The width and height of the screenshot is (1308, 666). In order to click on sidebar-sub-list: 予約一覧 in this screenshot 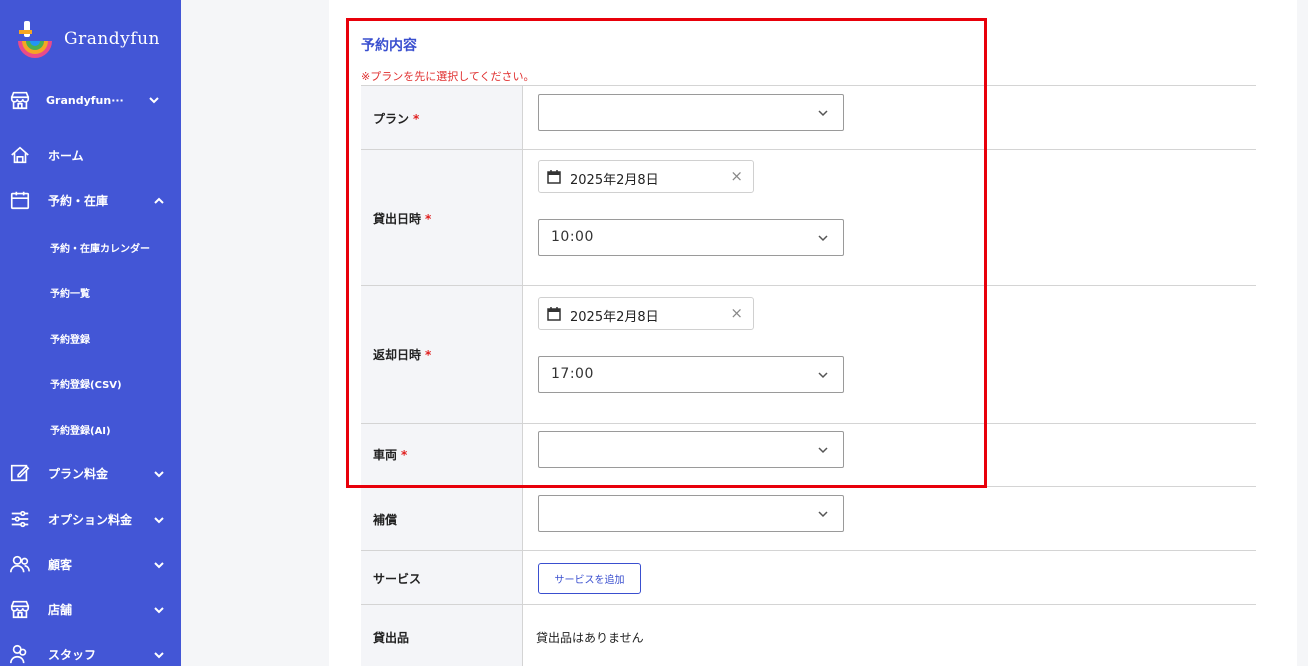, I will do `click(70, 292)`.